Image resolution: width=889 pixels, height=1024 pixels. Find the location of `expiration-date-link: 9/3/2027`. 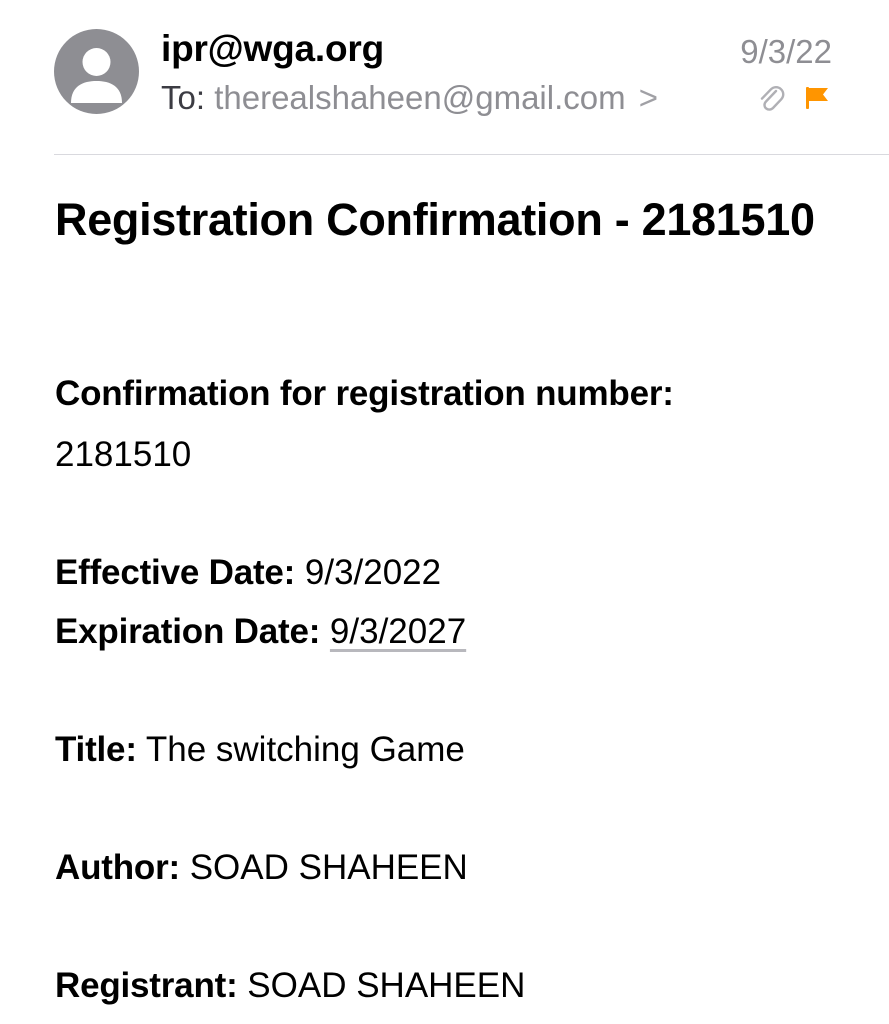

expiration-date-link: 9/3/2027 is located at coordinates (398, 631).